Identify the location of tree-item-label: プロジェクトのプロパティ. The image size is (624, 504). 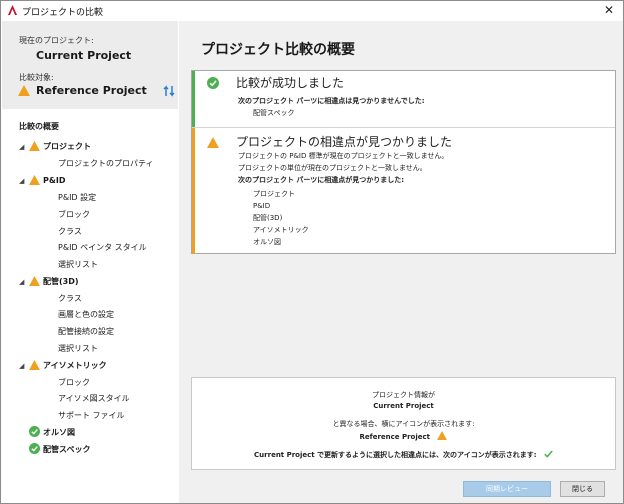
(106, 163).